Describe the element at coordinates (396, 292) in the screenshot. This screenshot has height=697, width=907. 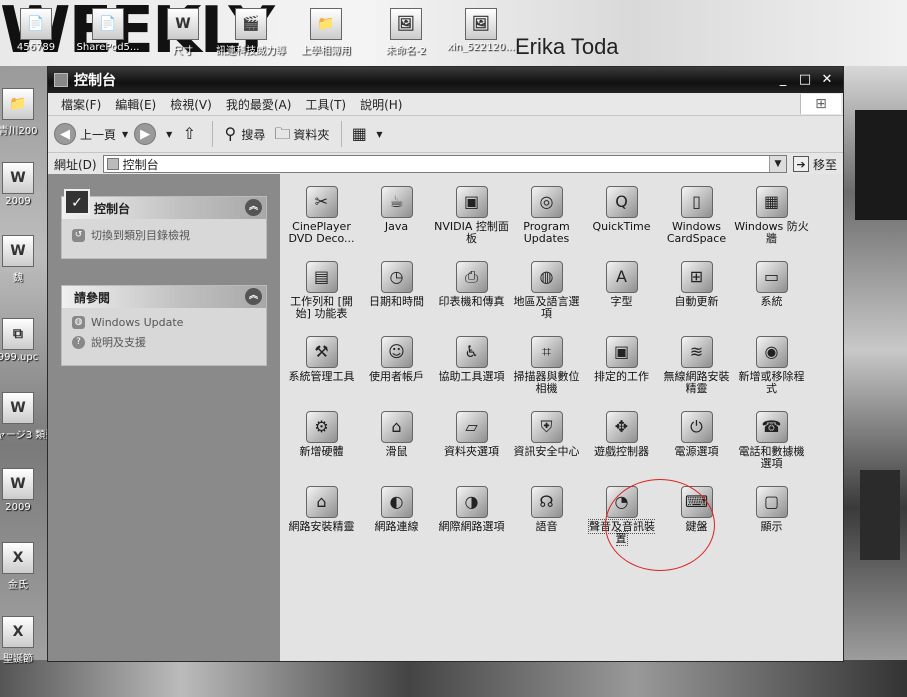
I see `control-panel-item: ◷ 日期和時間` at that location.